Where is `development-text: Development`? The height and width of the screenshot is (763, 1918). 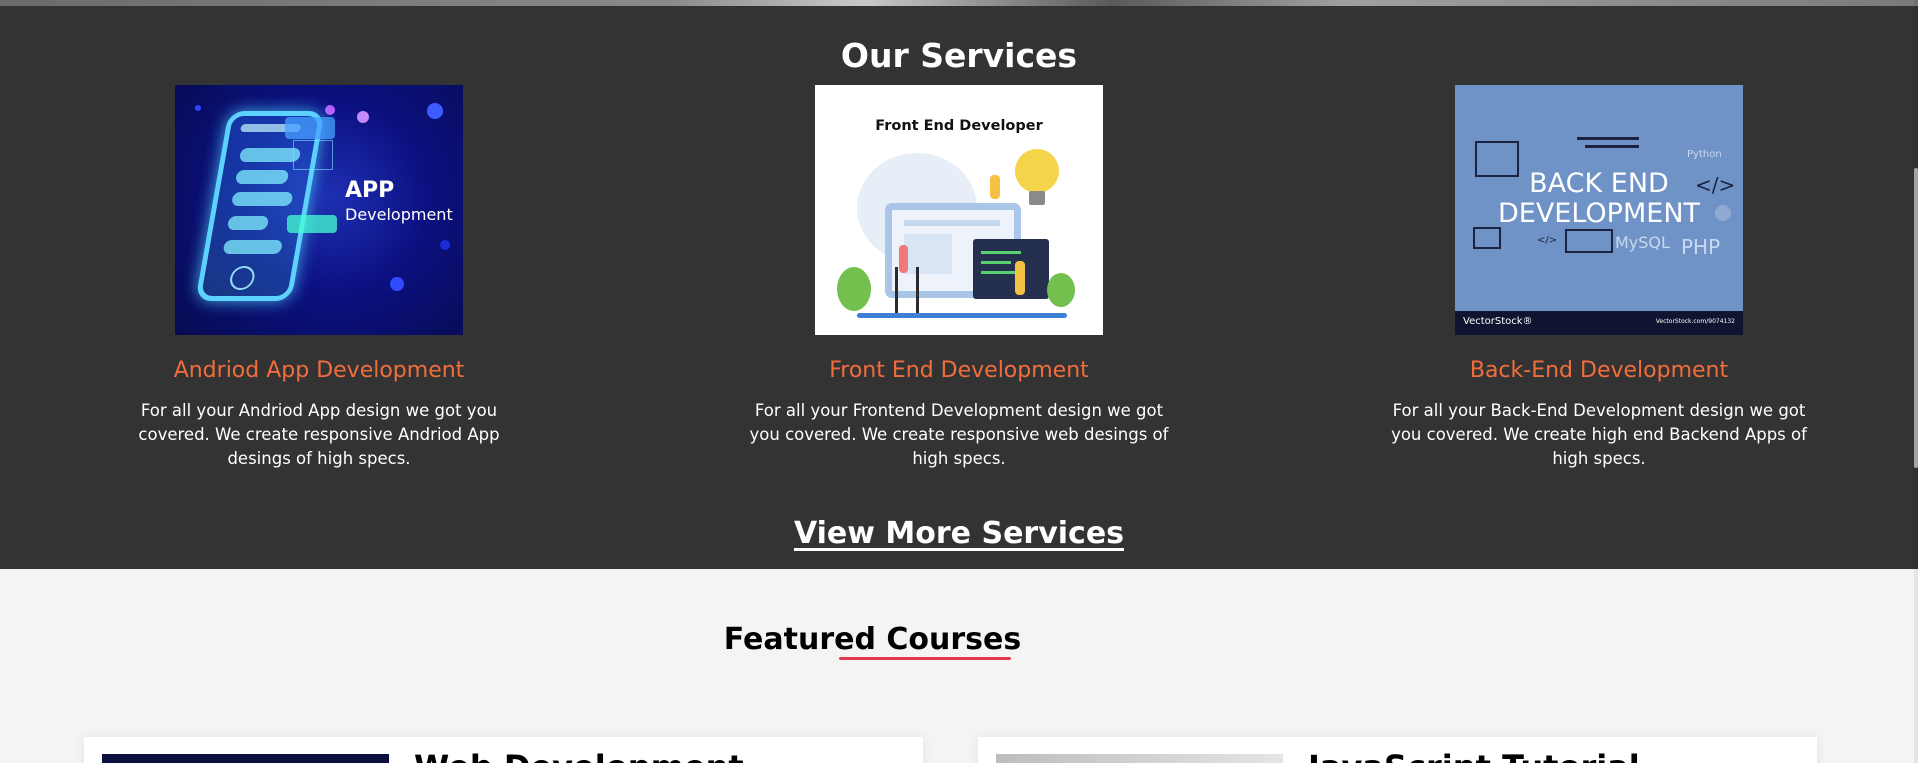
development-text: Development is located at coordinates (399, 214).